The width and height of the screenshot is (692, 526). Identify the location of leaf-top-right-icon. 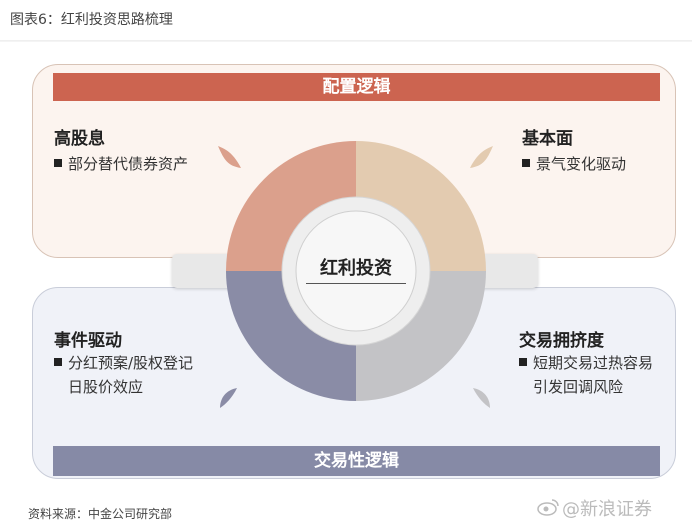
(481, 157).